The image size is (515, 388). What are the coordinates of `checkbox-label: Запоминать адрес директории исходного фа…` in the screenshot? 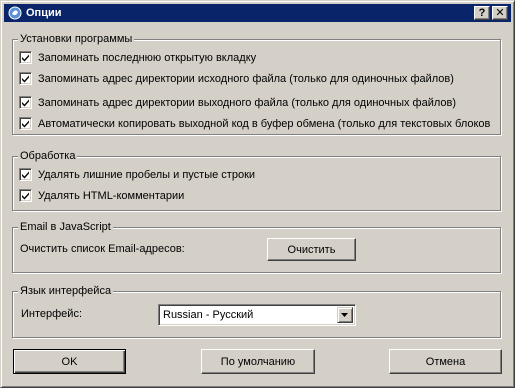 It's located at (246, 79).